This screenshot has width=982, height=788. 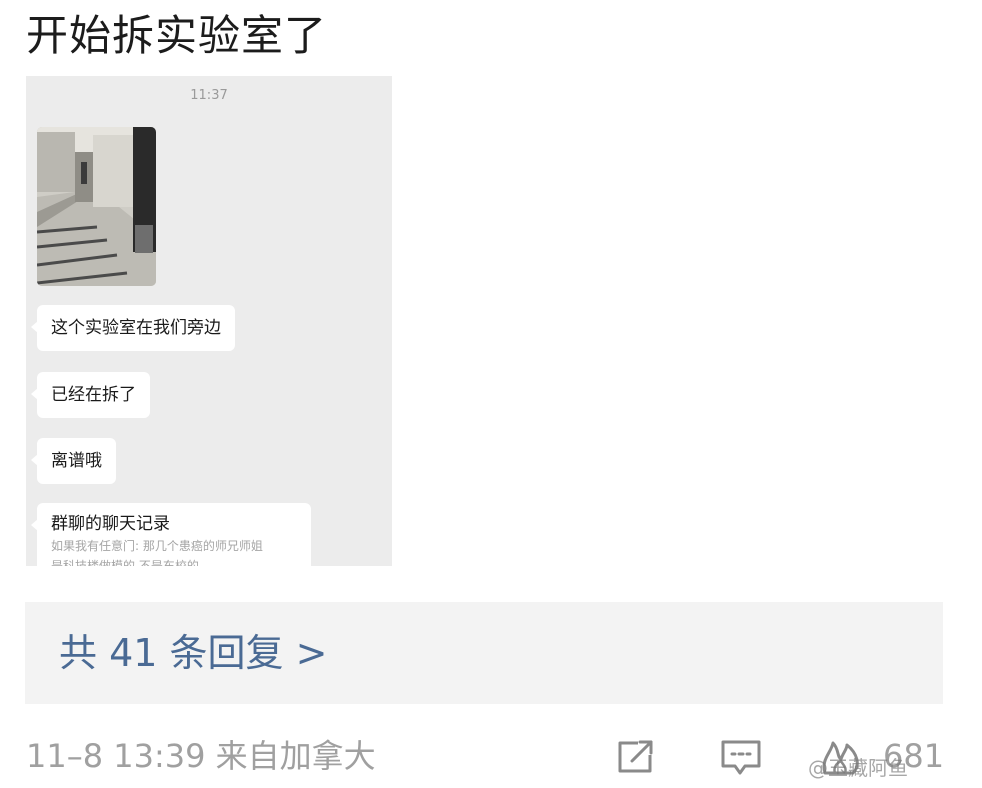 What do you see at coordinates (125, 562) in the screenshot?
I see `chat-record-preview-line: 是科技楼做模的 不是东校的` at bounding box center [125, 562].